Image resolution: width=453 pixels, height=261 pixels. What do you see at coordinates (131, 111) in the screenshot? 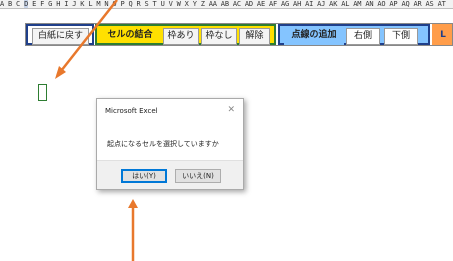
I see `dialog-title: Microsoft Excel` at bounding box center [131, 111].